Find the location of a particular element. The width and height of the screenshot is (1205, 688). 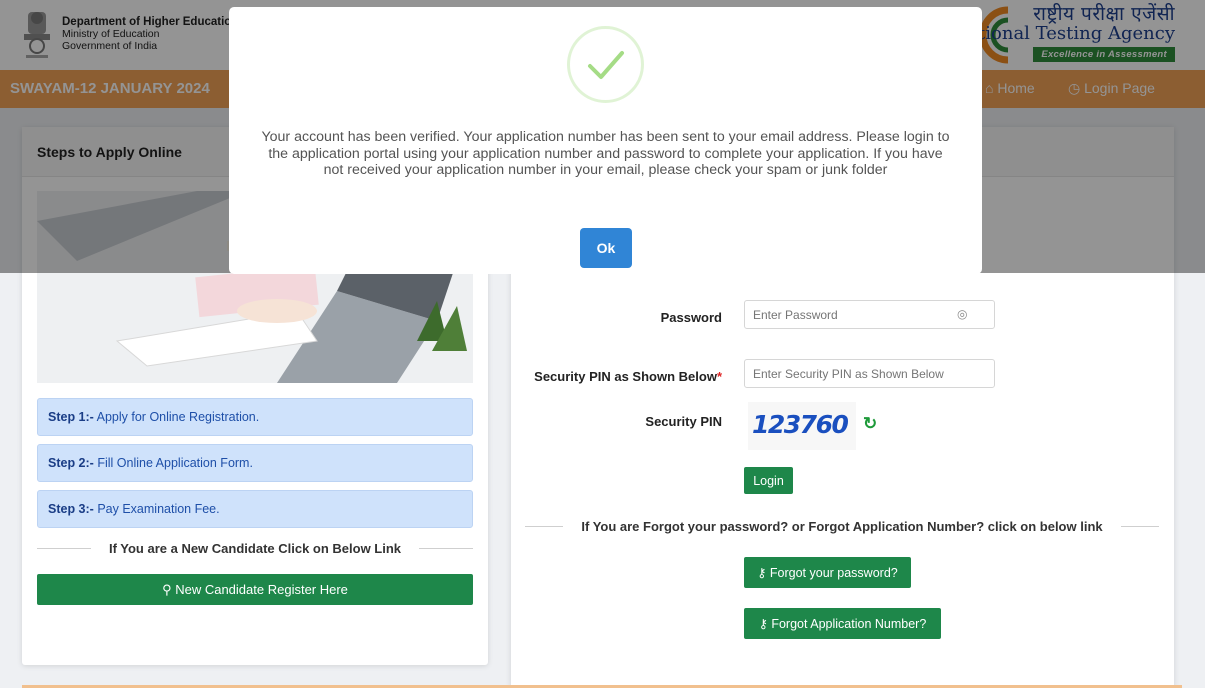

security-pin-label-text: Security PIN as Shown Below is located at coordinates (625, 376).